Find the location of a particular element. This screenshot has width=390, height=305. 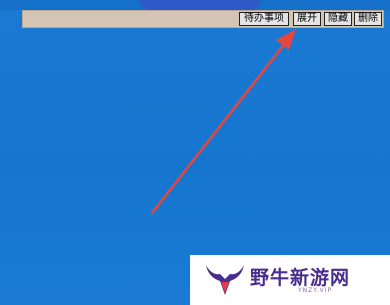

watermark: 野牛新游网 YNZY.VIP is located at coordinates (290, 280).